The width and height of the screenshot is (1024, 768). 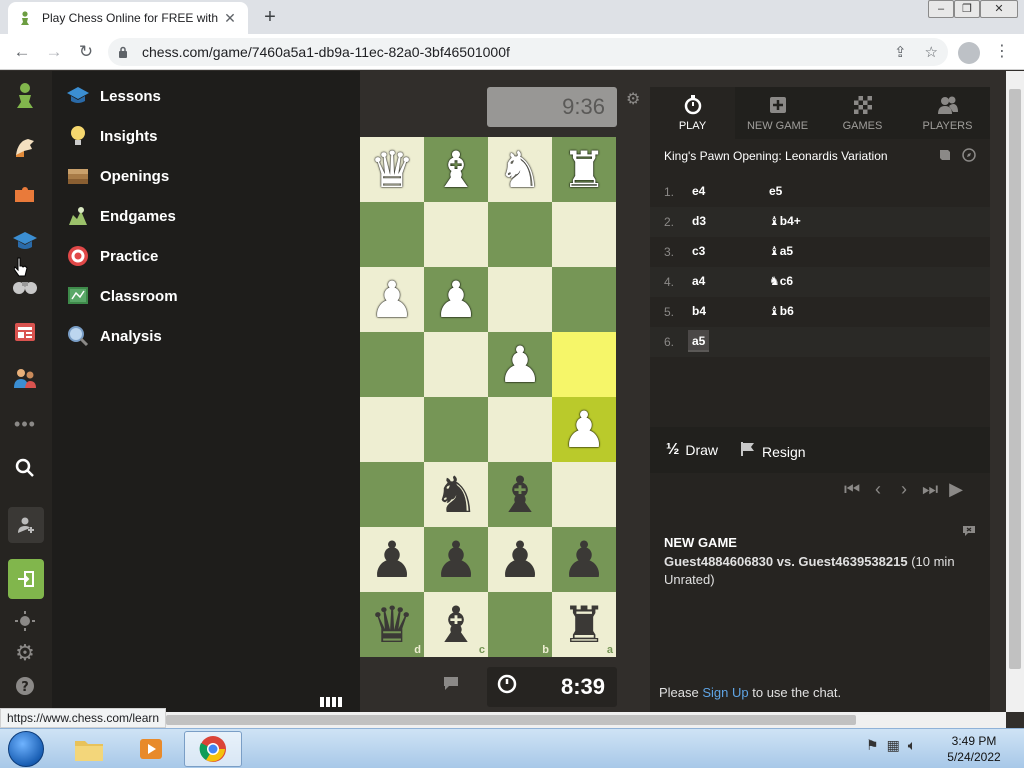 What do you see at coordinates (633, 99) in the screenshot?
I see `board-settings-icon: ⚙` at bounding box center [633, 99].